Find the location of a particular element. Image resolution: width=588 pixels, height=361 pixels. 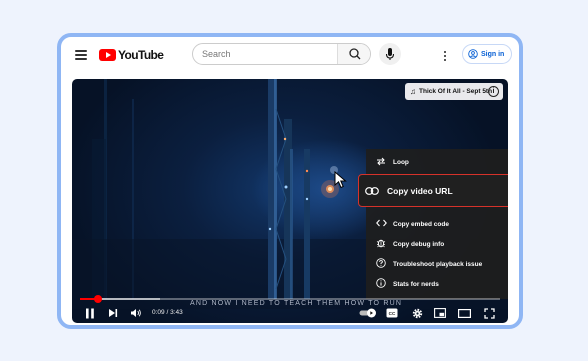

subtitles-icon: CC is located at coordinates (392, 313).